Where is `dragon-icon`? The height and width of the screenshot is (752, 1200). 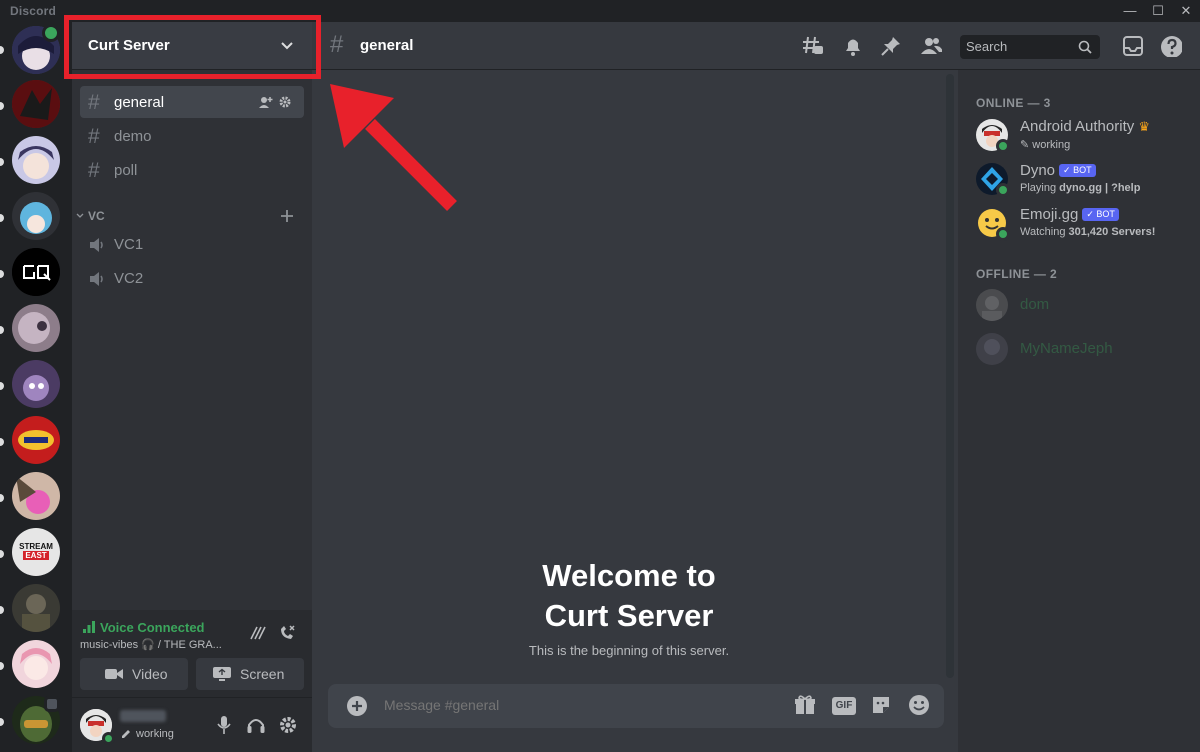 dragon-icon is located at coordinates (36, 104).